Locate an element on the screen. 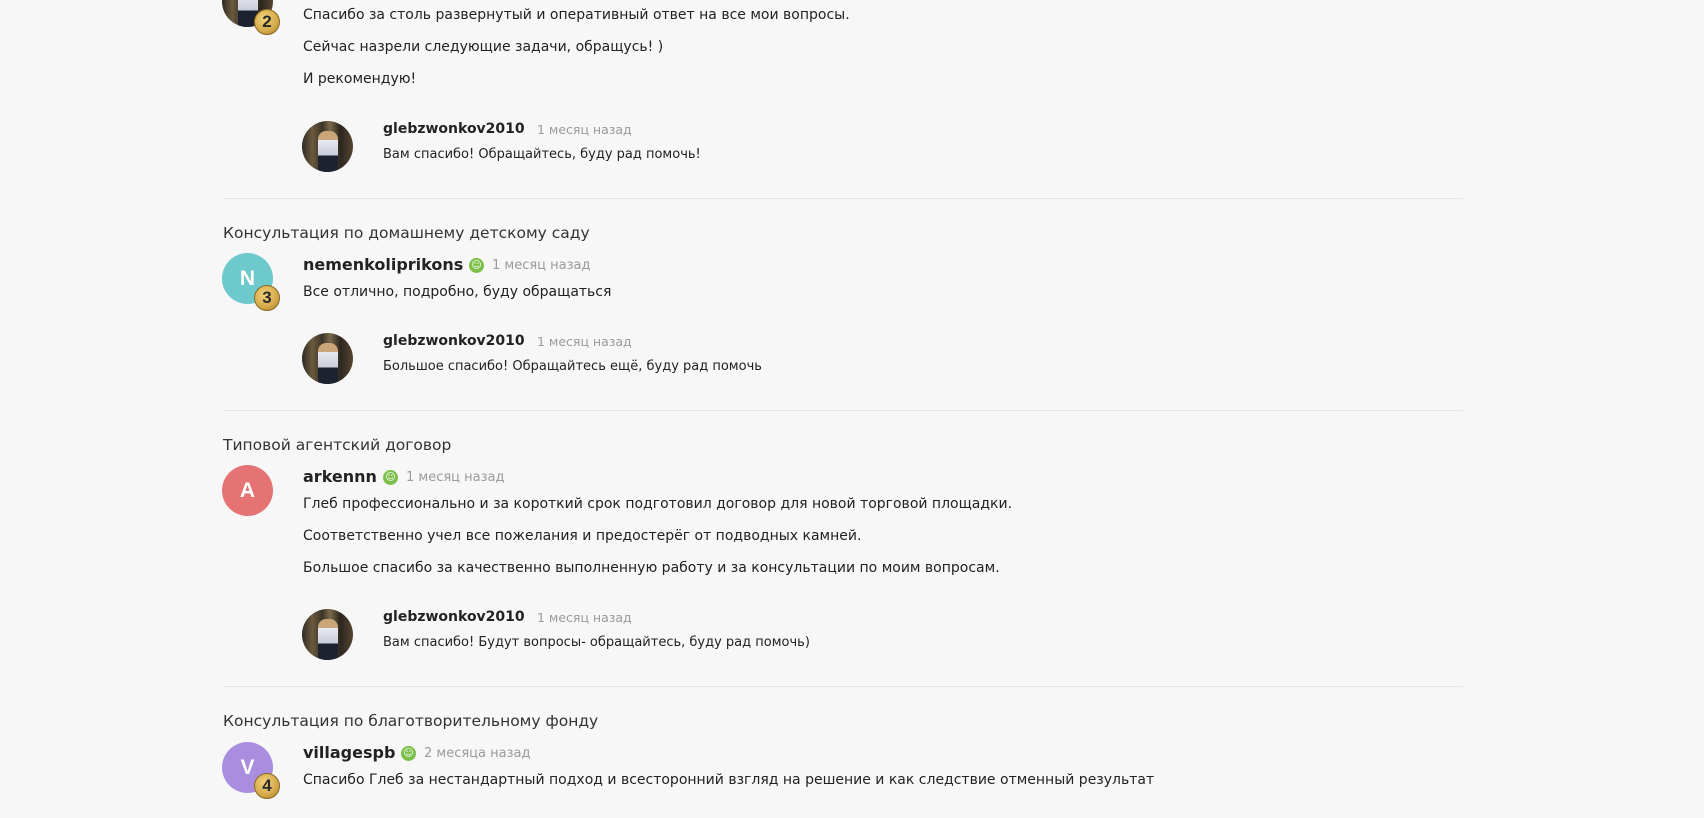 Image resolution: width=1704 pixels, height=818 pixels. review-time: 2 месяца назад is located at coordinates (477, 753).